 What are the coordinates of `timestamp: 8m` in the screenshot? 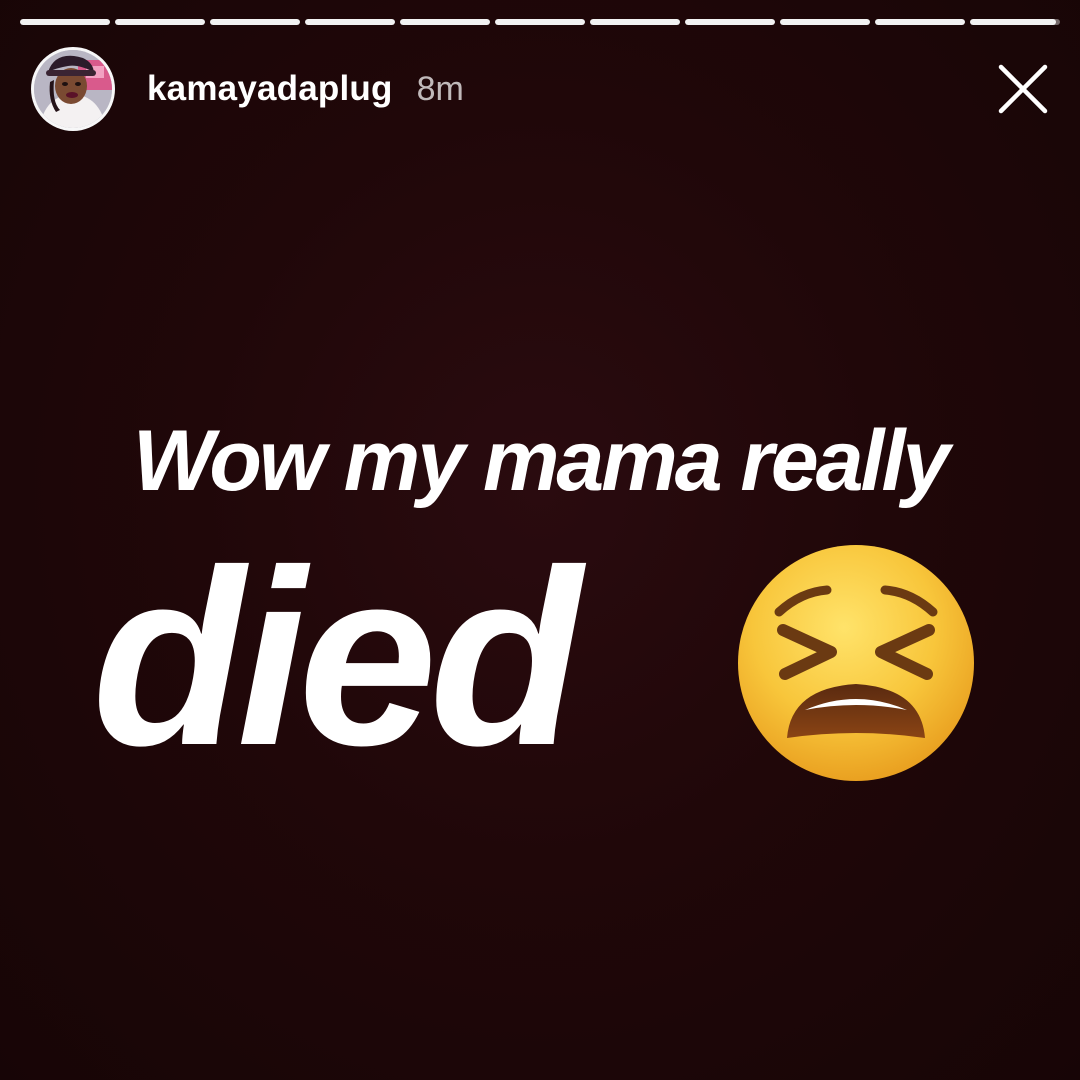 It's located at (440, 89).